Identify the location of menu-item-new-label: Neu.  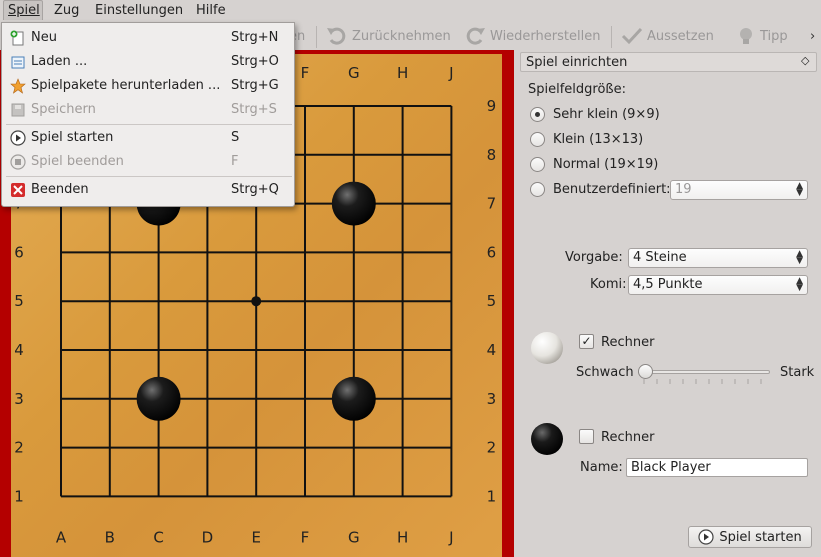
(44, 37).